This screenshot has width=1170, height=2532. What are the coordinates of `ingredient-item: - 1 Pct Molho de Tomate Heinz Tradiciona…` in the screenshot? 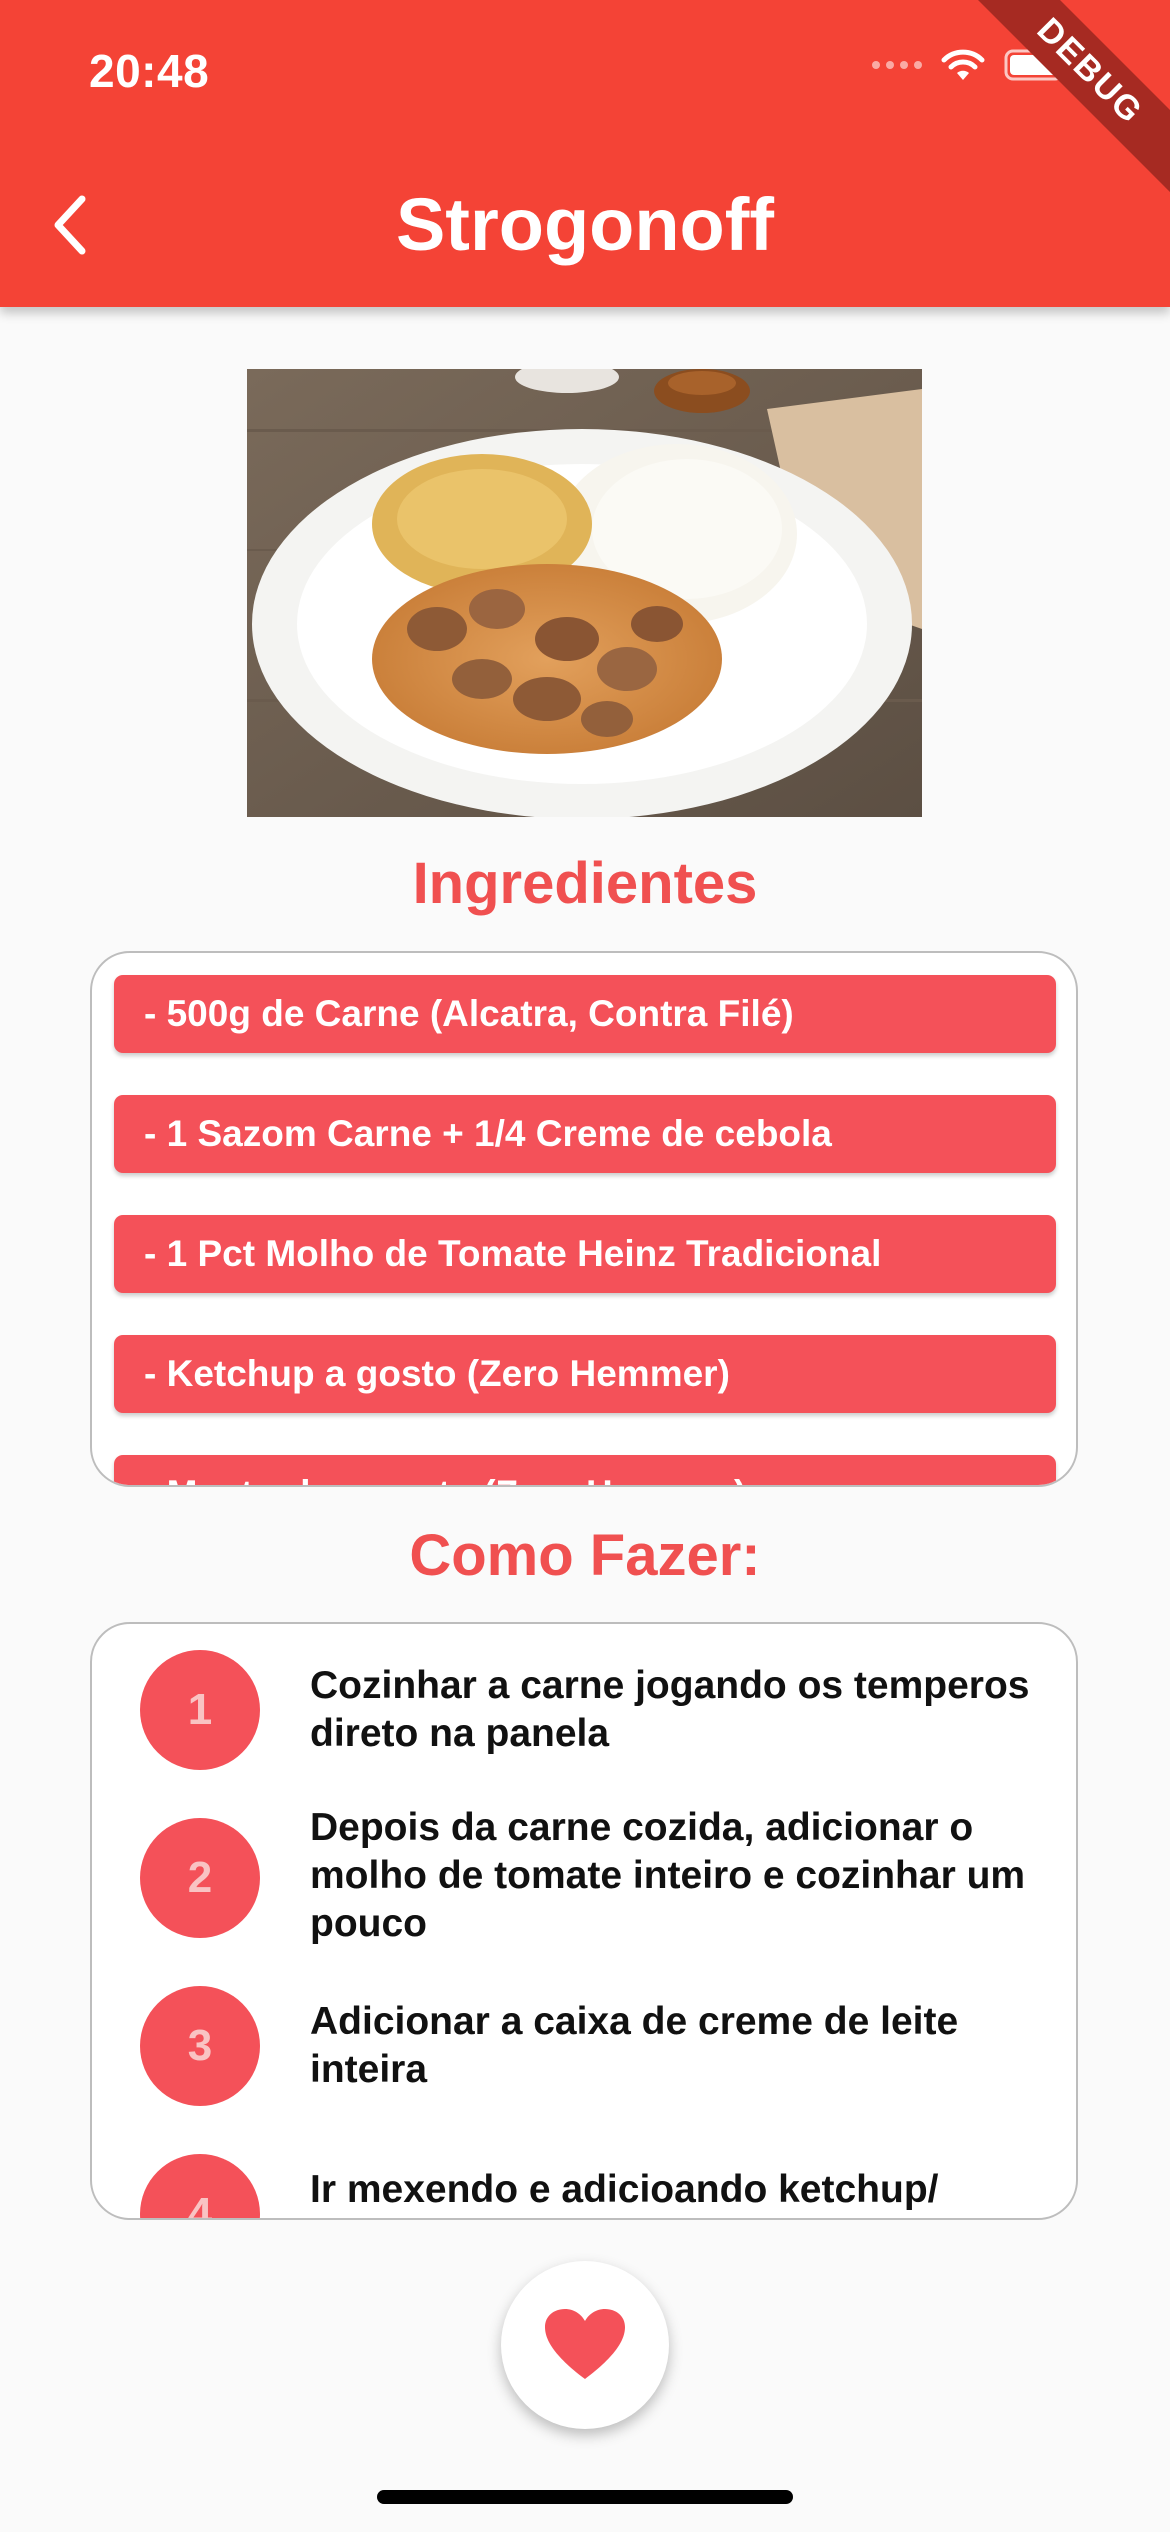 It's located at (585, 1254).